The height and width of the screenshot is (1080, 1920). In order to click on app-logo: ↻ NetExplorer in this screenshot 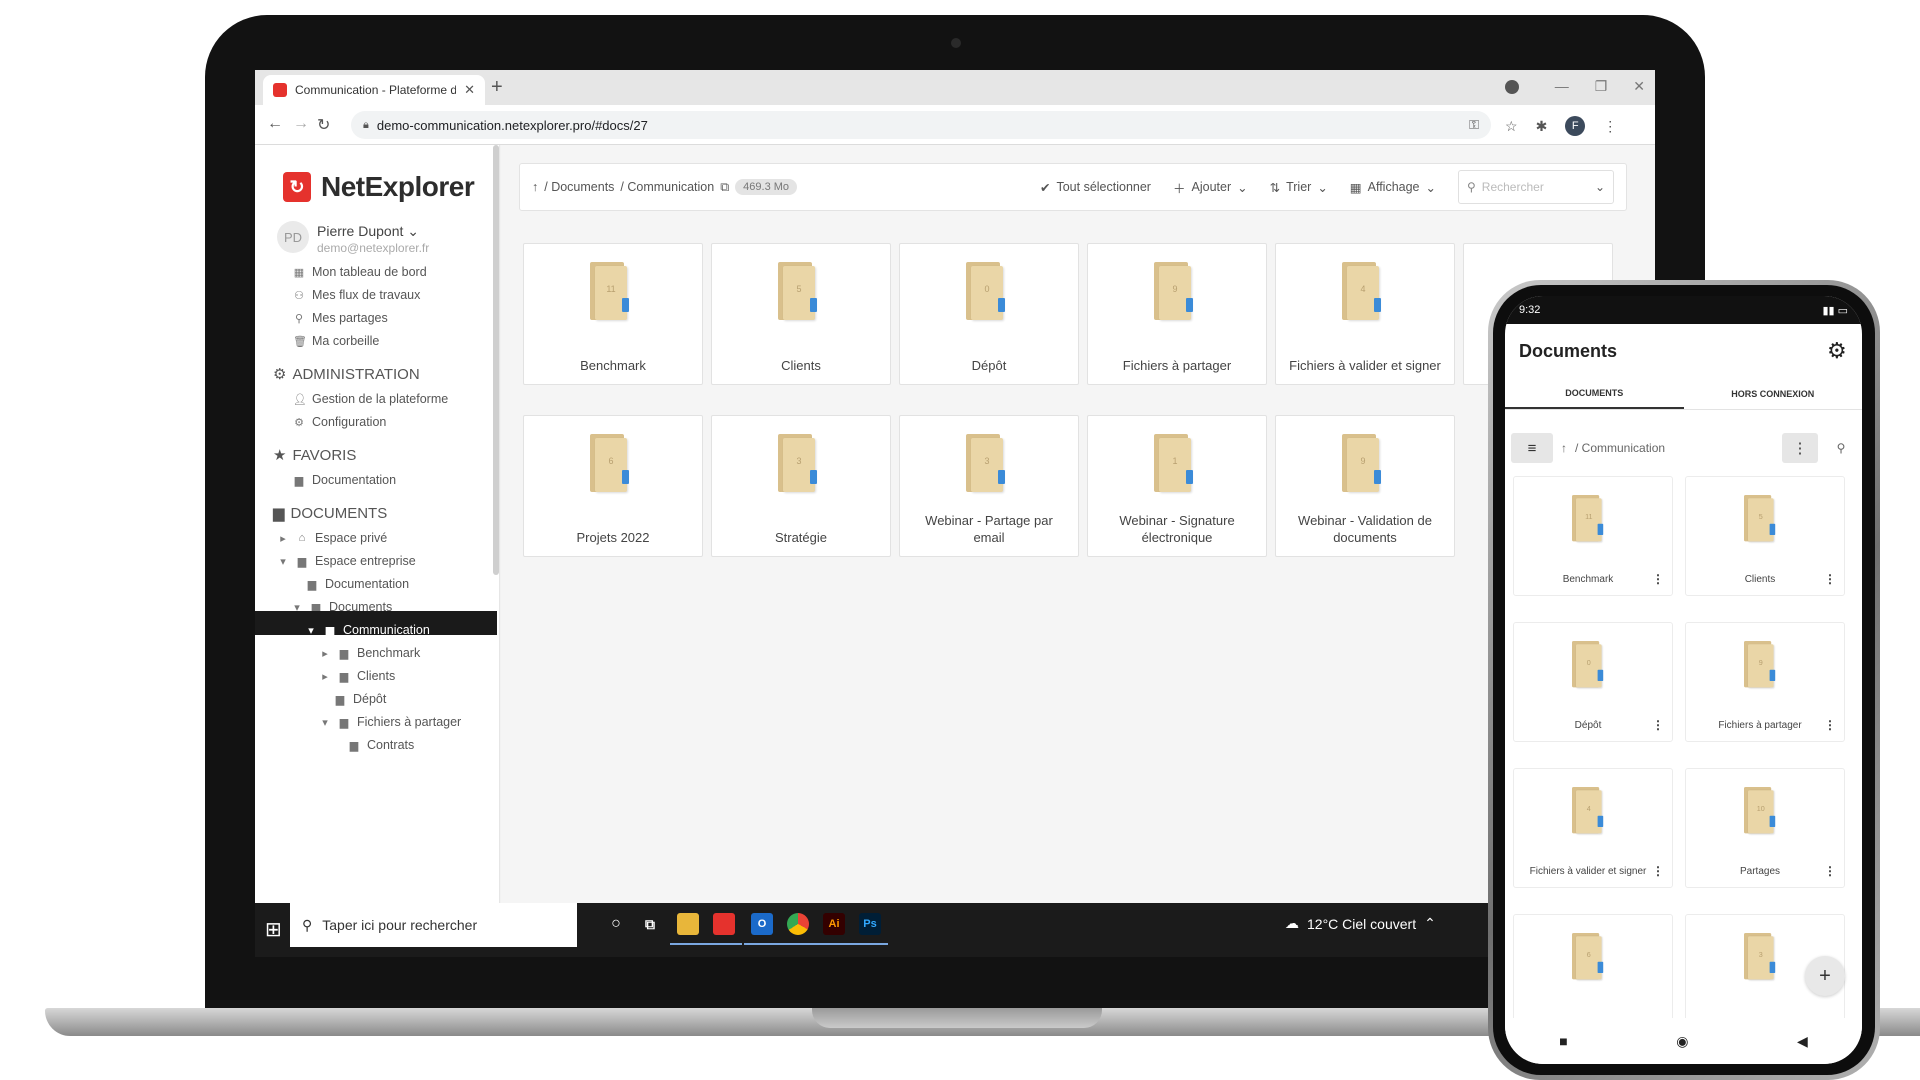, I will do `click(379, 187)`.